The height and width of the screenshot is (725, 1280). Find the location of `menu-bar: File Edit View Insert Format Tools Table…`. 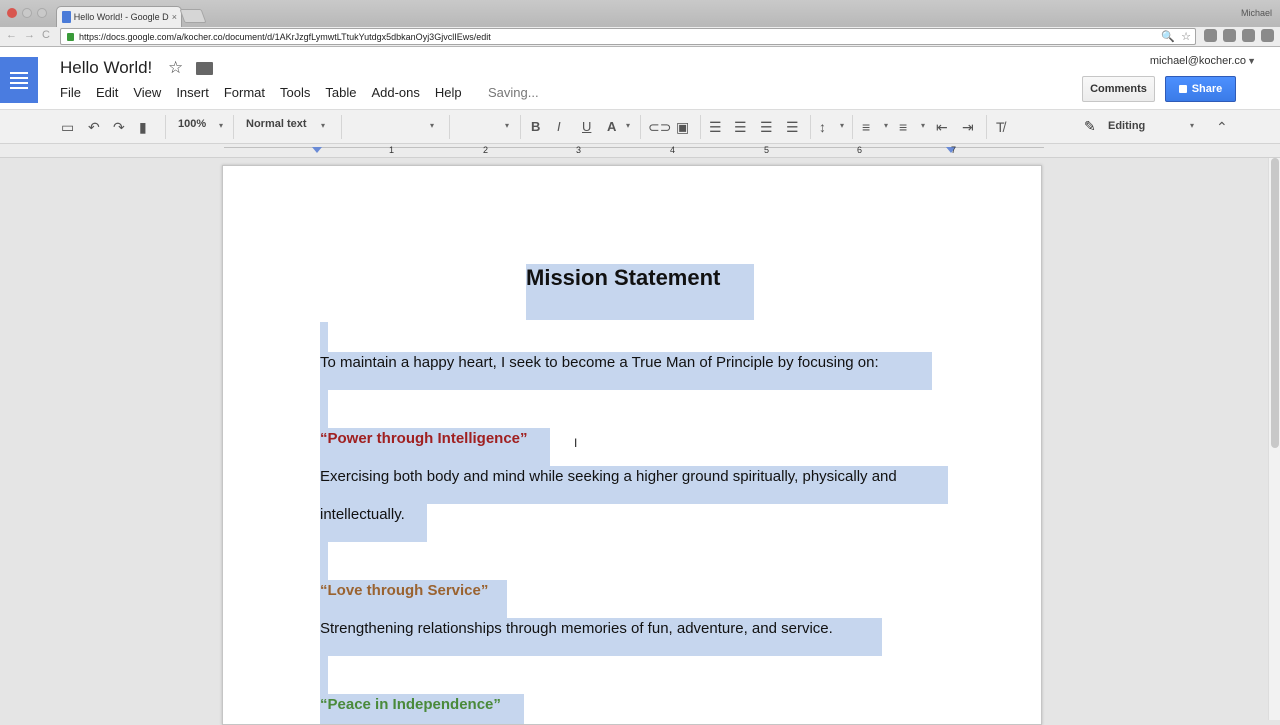

menu-bar: File Edit View Insert Format Tools Table… is located at coordinates (268, 92).